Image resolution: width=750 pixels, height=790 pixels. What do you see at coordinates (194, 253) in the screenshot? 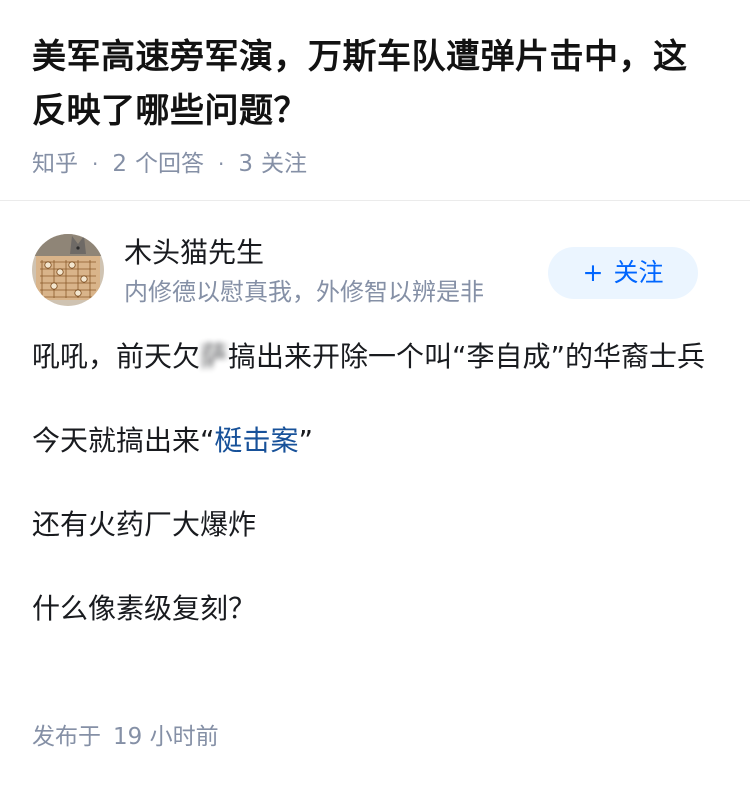
I see `author-name: 木头猫先生` at bounding box center [194, 253].